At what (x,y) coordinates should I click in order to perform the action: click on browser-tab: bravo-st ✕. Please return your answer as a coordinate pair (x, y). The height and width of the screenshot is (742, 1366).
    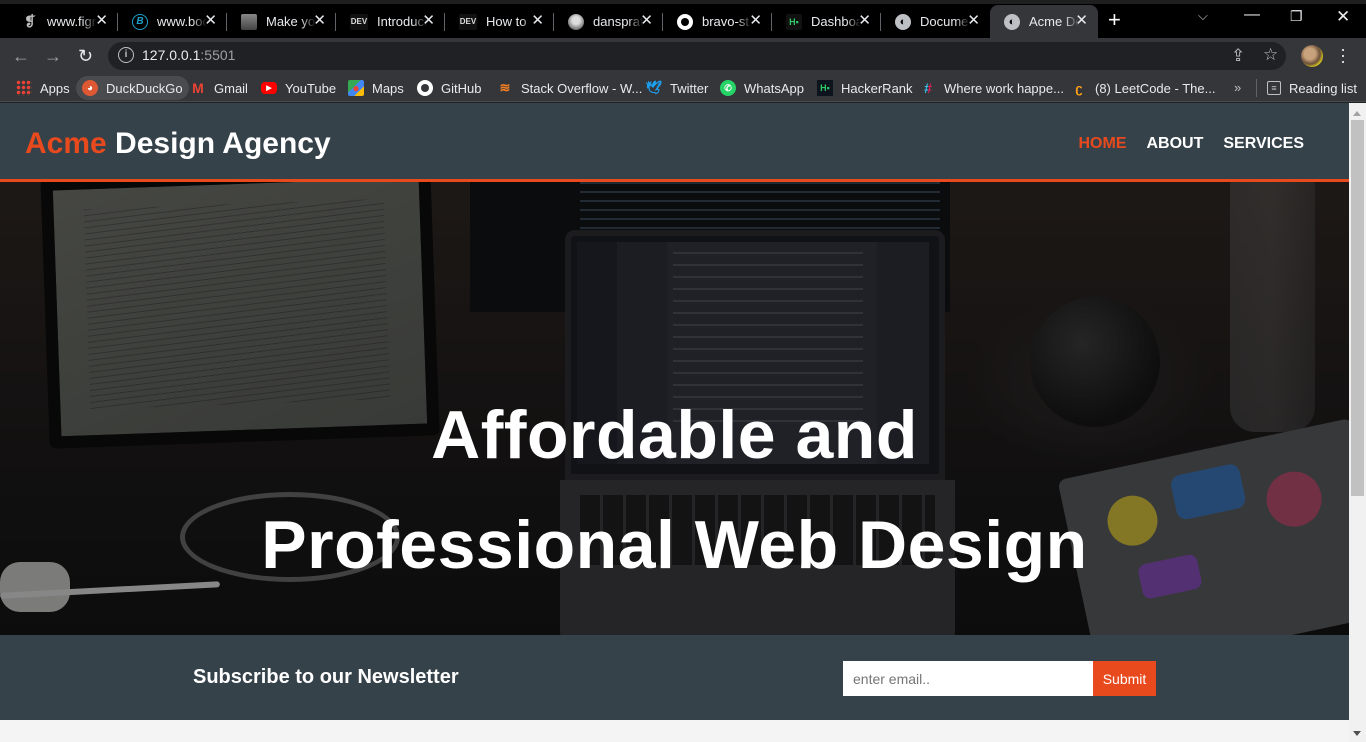
    Looking at the image, I should click on (717, 21).